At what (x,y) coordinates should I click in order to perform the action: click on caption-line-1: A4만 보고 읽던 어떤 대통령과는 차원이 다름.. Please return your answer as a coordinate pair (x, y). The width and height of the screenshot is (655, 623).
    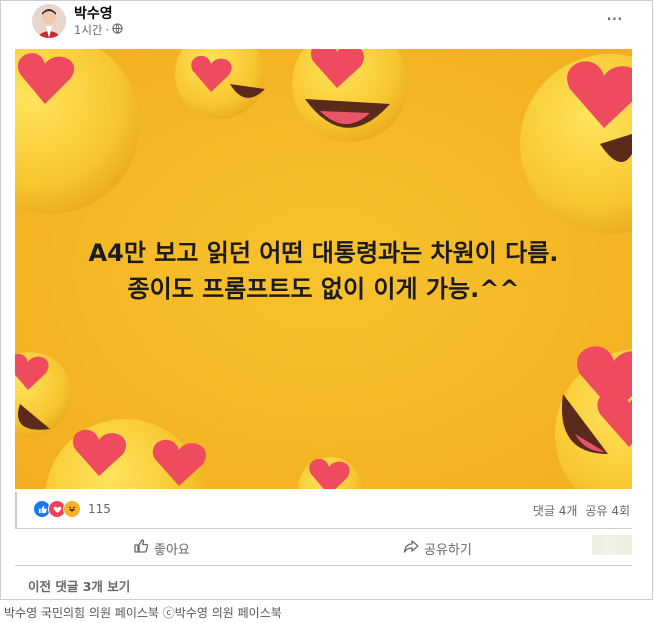
    Looking at the image, I should click on (323, 253).